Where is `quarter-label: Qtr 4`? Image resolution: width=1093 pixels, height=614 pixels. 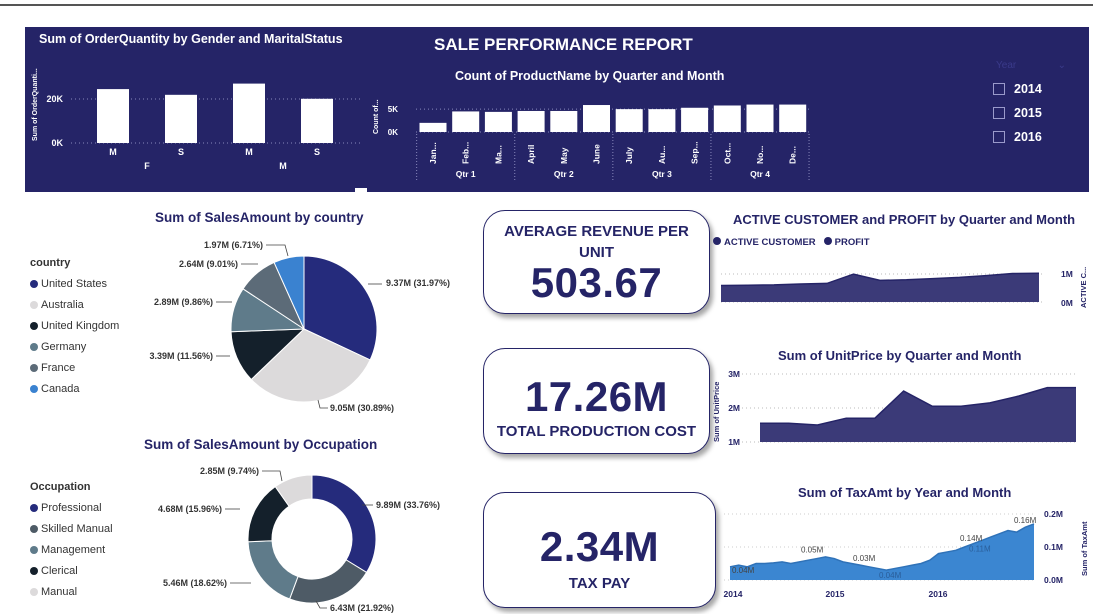
quarter-label: Qtr 4 is located at coordinates (760, 174).